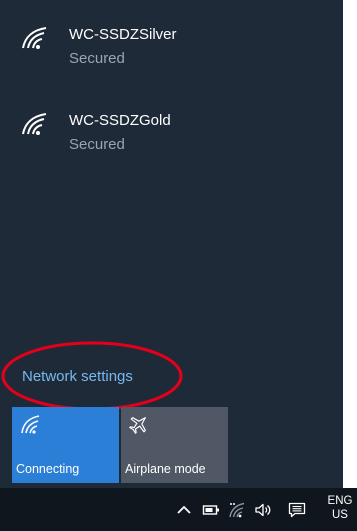 The width and height of the screenshot is (357, 531). I want to click on battery-icon, so click(211, 510).